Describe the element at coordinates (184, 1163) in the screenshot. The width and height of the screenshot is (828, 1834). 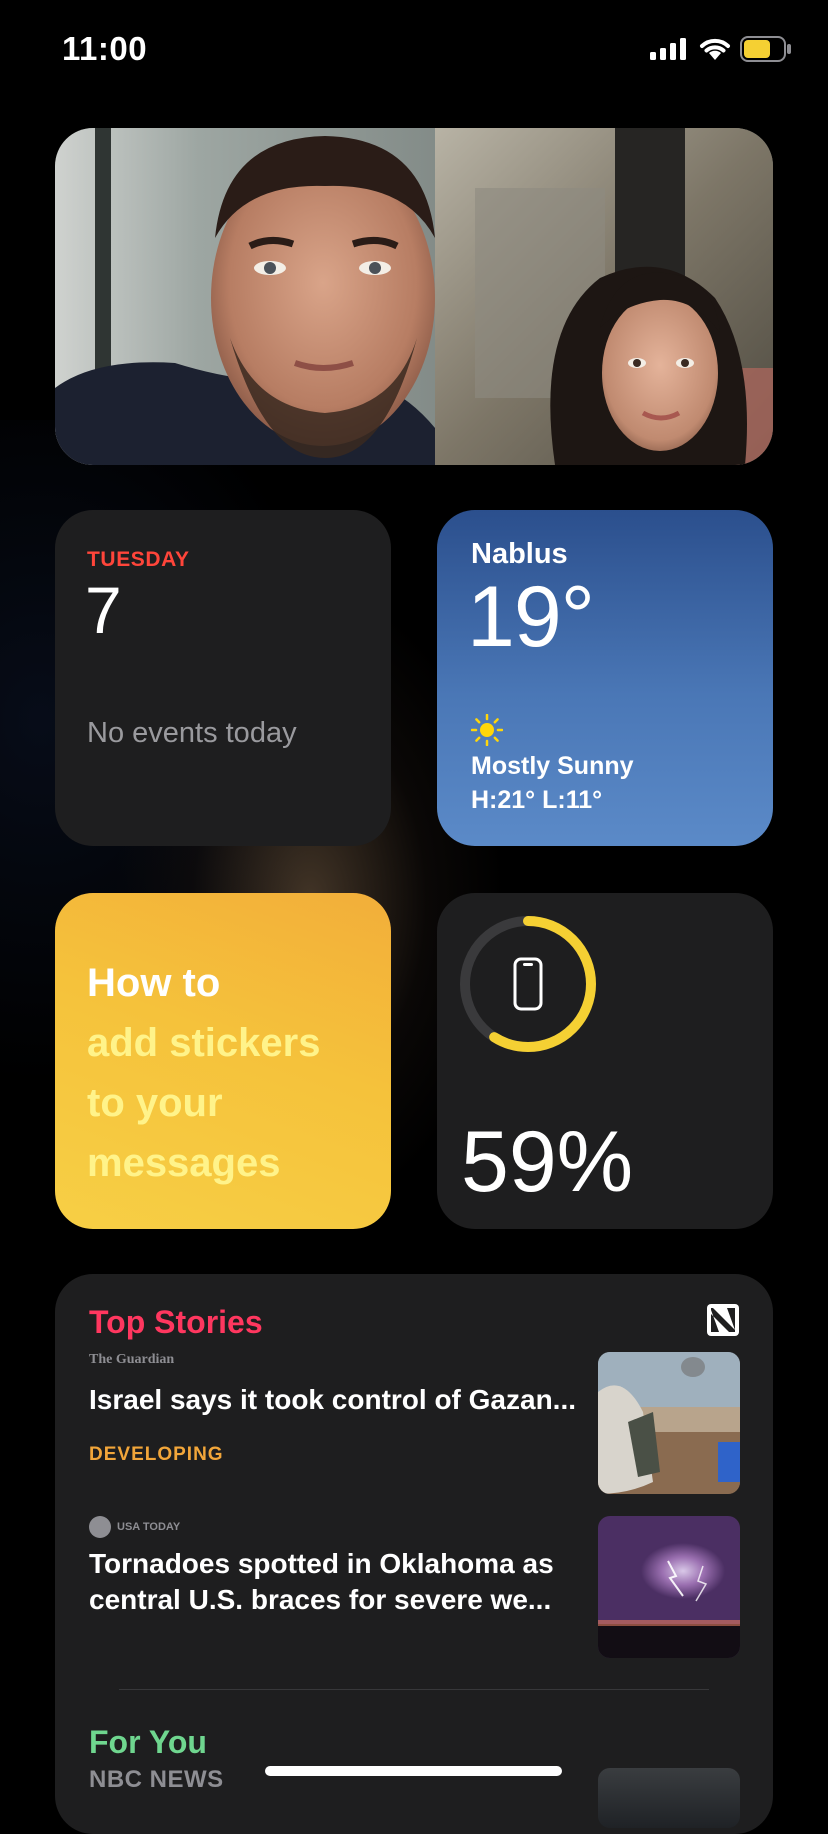
I see `tips-line-4: messages` at that location.